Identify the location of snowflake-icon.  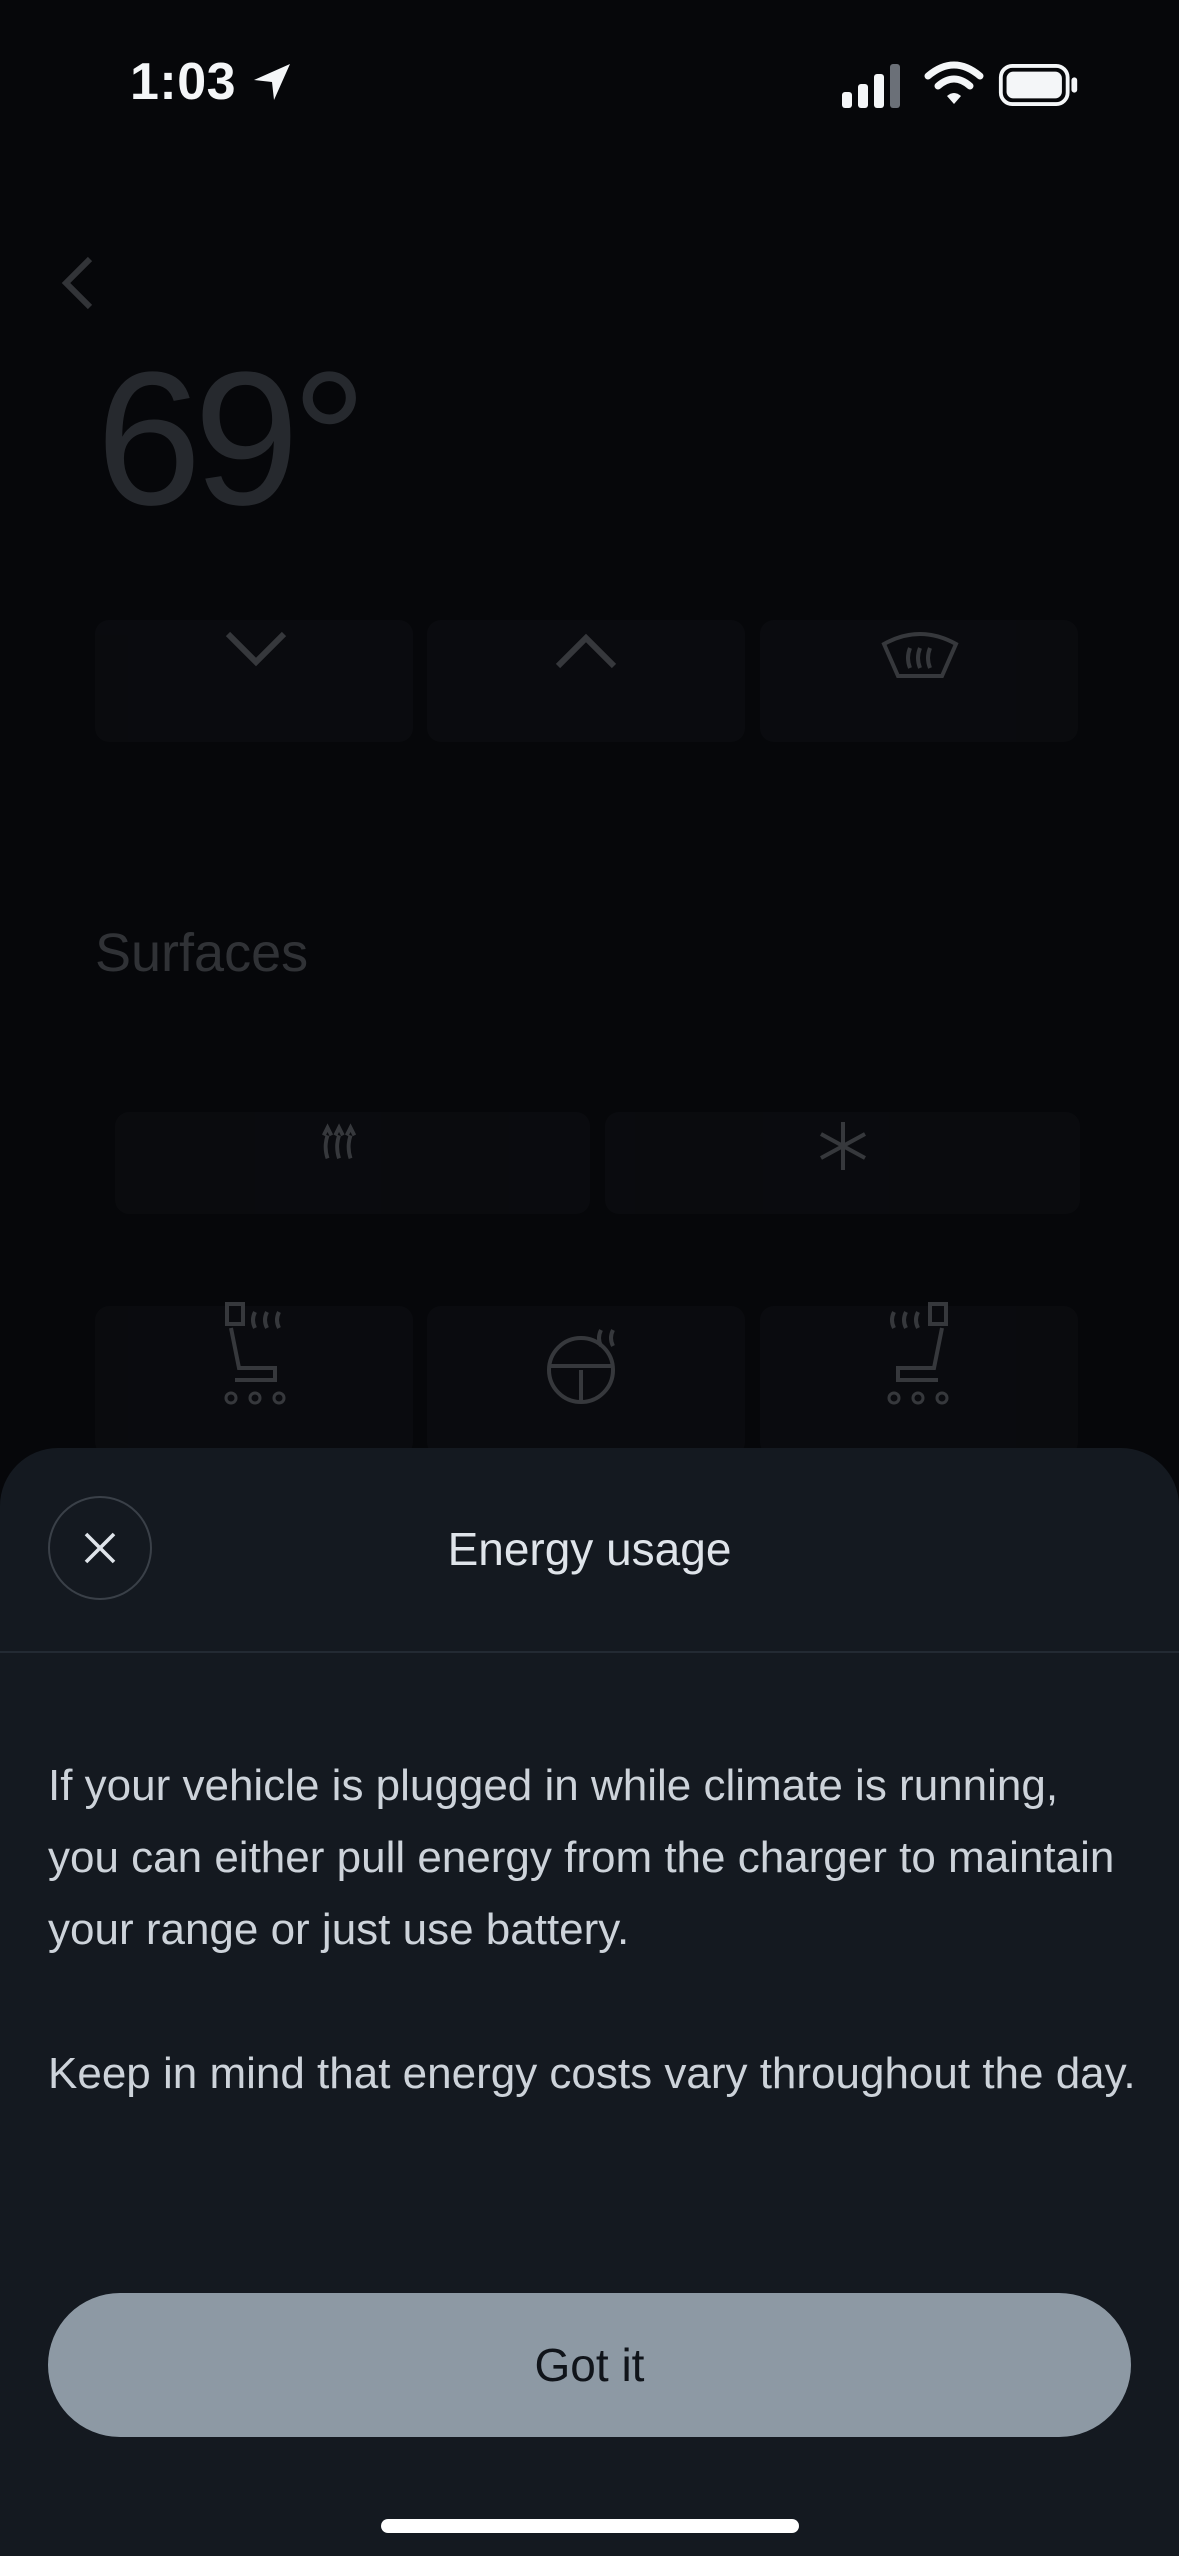
(843, 1146).